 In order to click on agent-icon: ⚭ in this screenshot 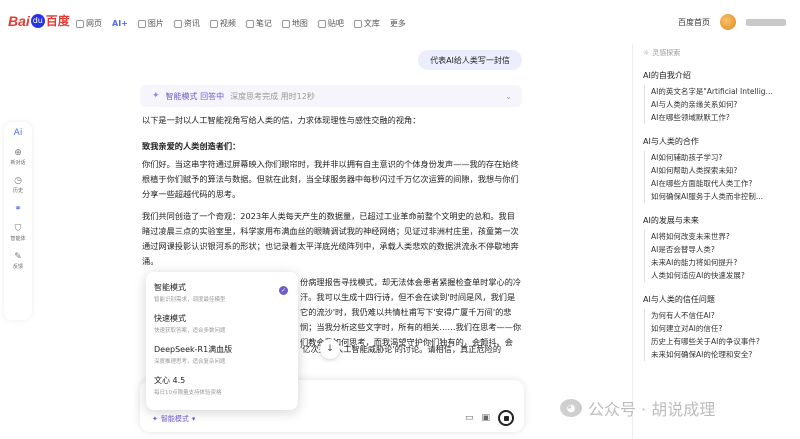, I will do `click(18, 209)`.